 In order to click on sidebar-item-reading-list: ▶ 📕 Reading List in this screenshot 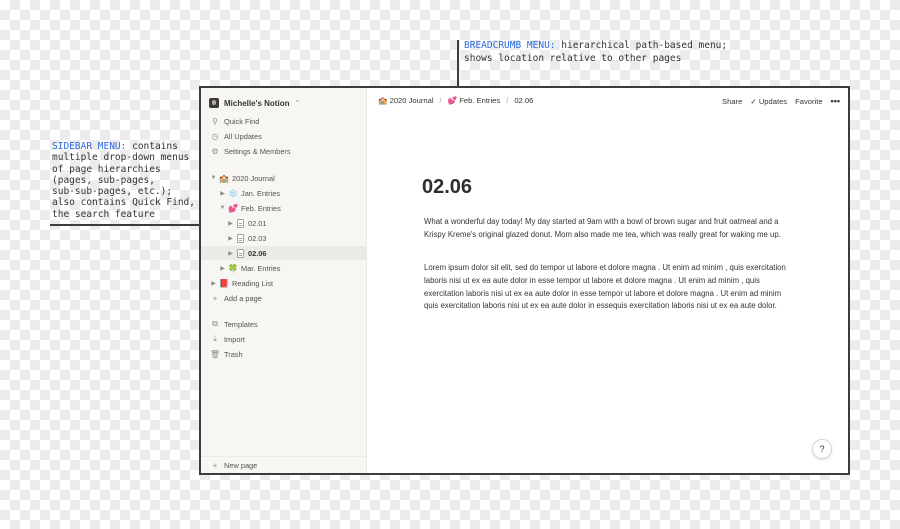, I will do `click(283, 283)`.